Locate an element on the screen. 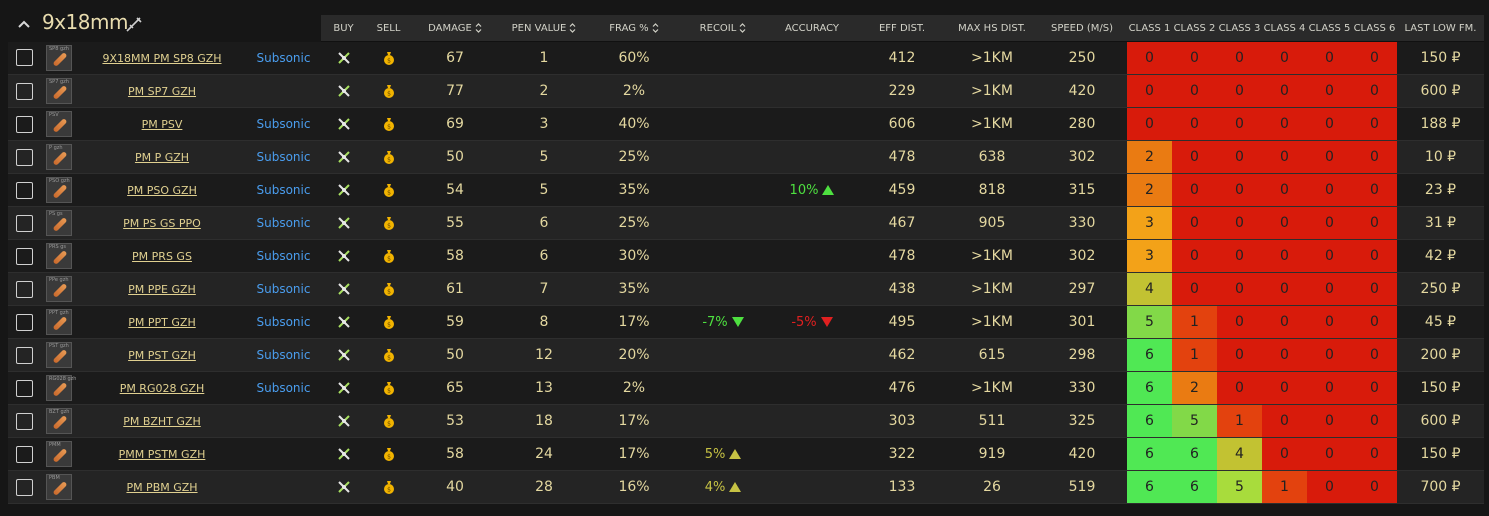  ammo-name-link: PM PPT GZH is located at coordinates (161, 322).